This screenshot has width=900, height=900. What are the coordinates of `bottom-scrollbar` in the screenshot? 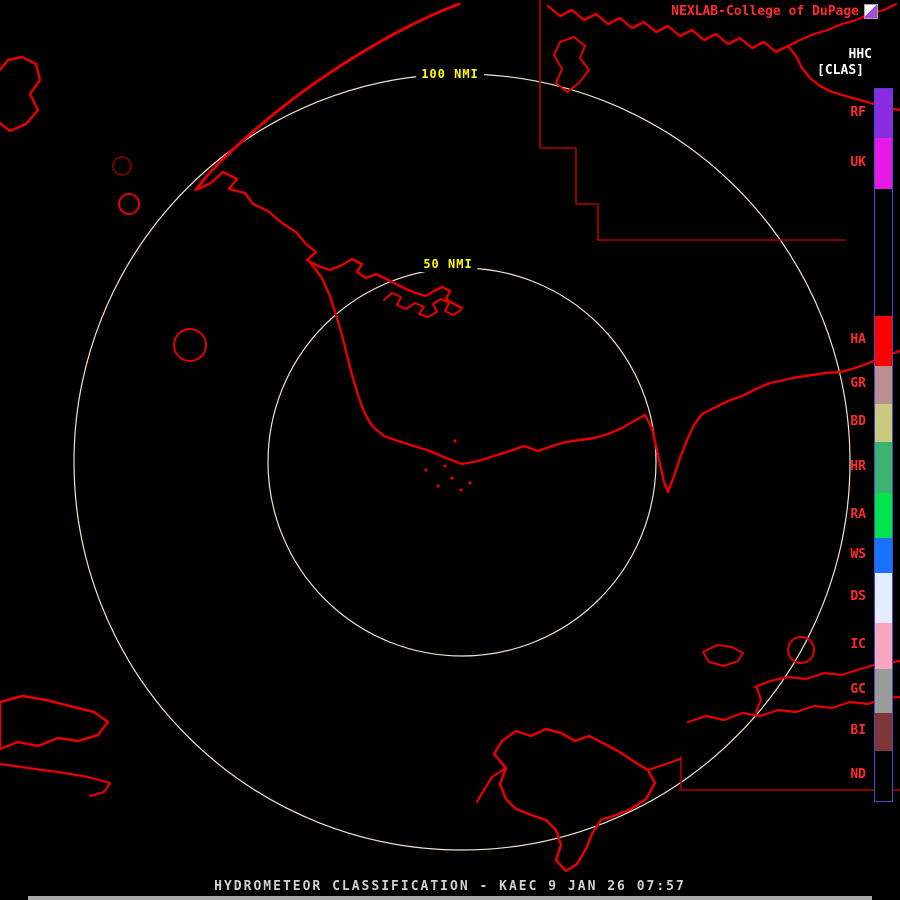 It's located at (450, 898).